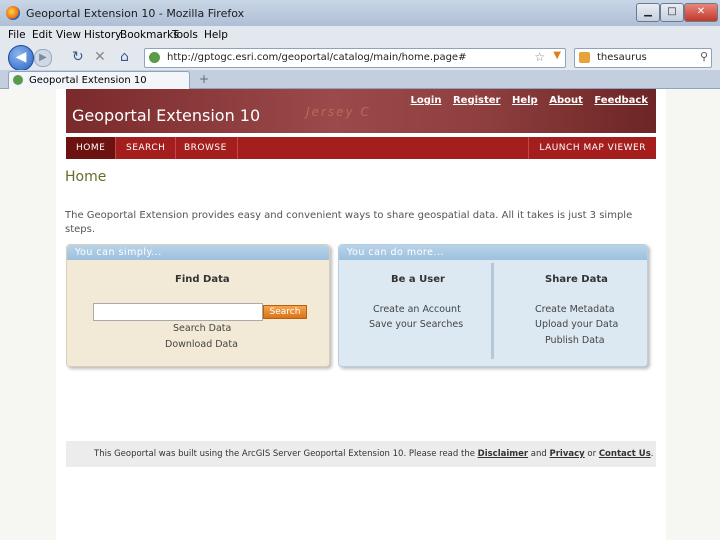 Image resolution: width=720 pixels, height=540 pixels. Describe the element at coordinates (592, 148) in the screenshot. I see `nav-launch-map-viewer: LAUNCH MAP VIEWER` at that location.